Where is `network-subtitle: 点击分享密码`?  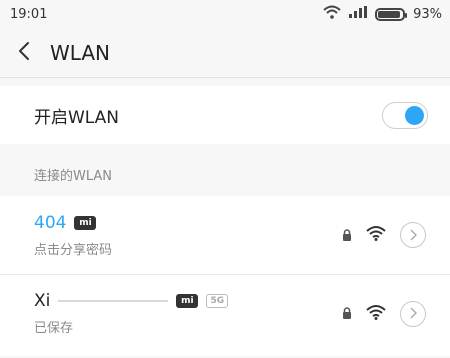 network-subtitle: 点击分享密码 is located at coordinates (73, 250).